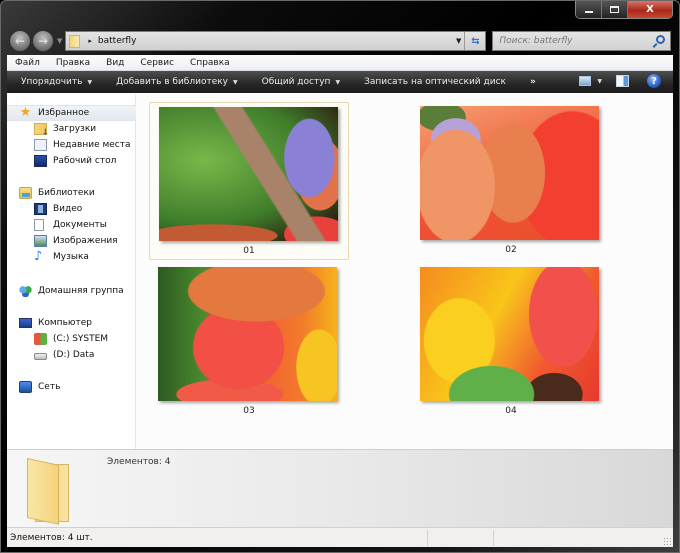 The width and height of the screenshot is (680, 553). I want to click on nav-label: Домашняя группа, so click(81, 291).